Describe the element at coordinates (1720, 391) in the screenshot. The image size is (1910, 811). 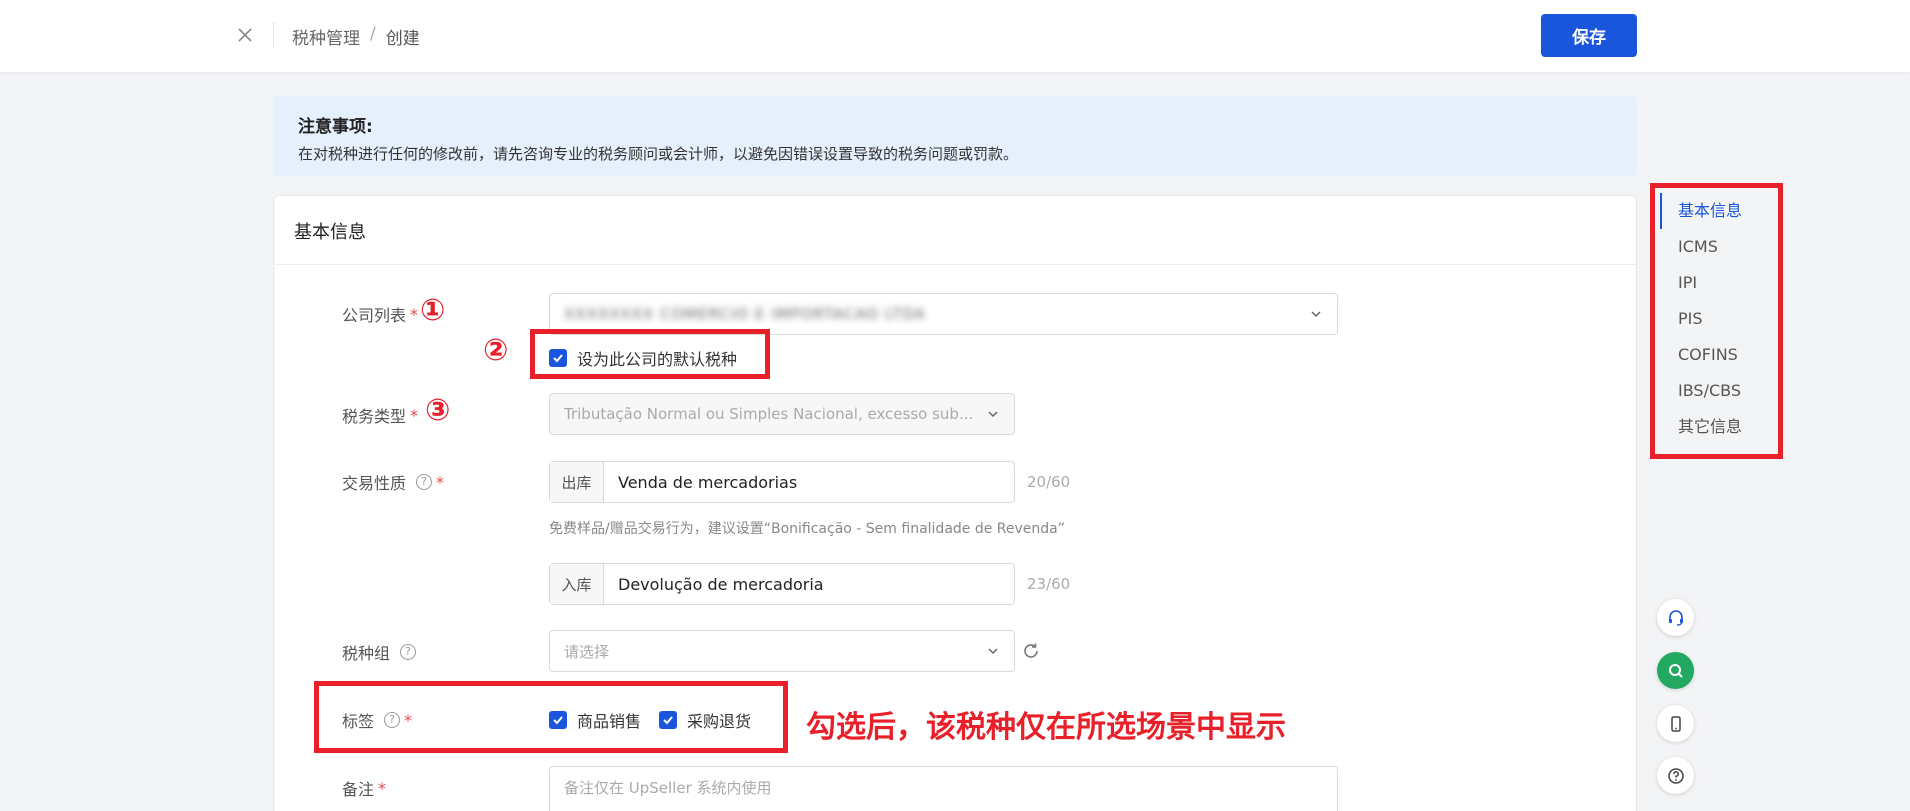
I see `anchor-item-ibs-cbs: IBS/CBS` at that location.